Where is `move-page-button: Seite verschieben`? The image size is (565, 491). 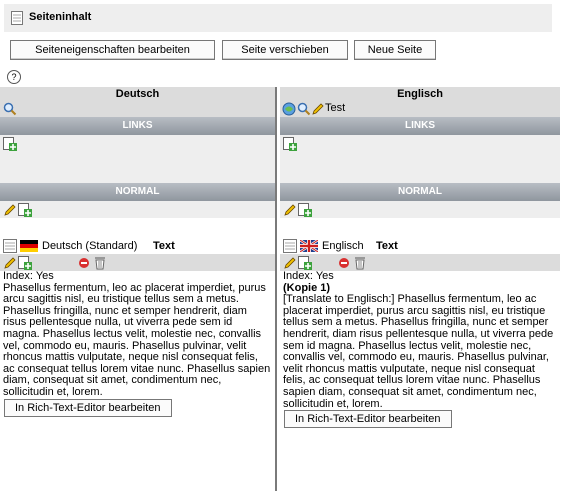
move-page-button: Seite verschieben is located at coordinates (285, 50).